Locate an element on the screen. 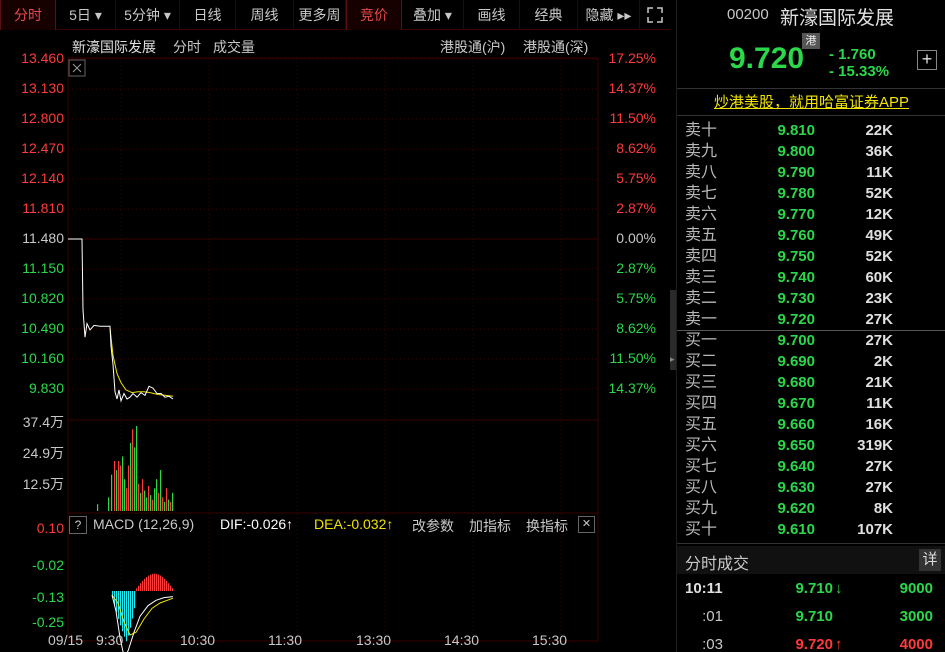  order-volume: 21K is located at coordinates (879, 382).